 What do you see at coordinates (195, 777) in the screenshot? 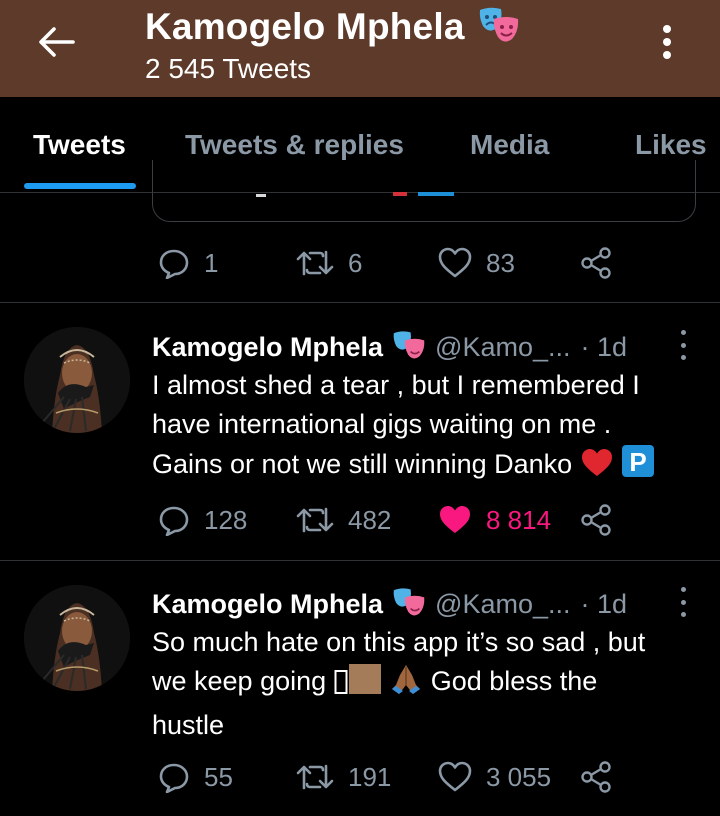
I see `reply-button: 55` at bounding box center [195, 777].